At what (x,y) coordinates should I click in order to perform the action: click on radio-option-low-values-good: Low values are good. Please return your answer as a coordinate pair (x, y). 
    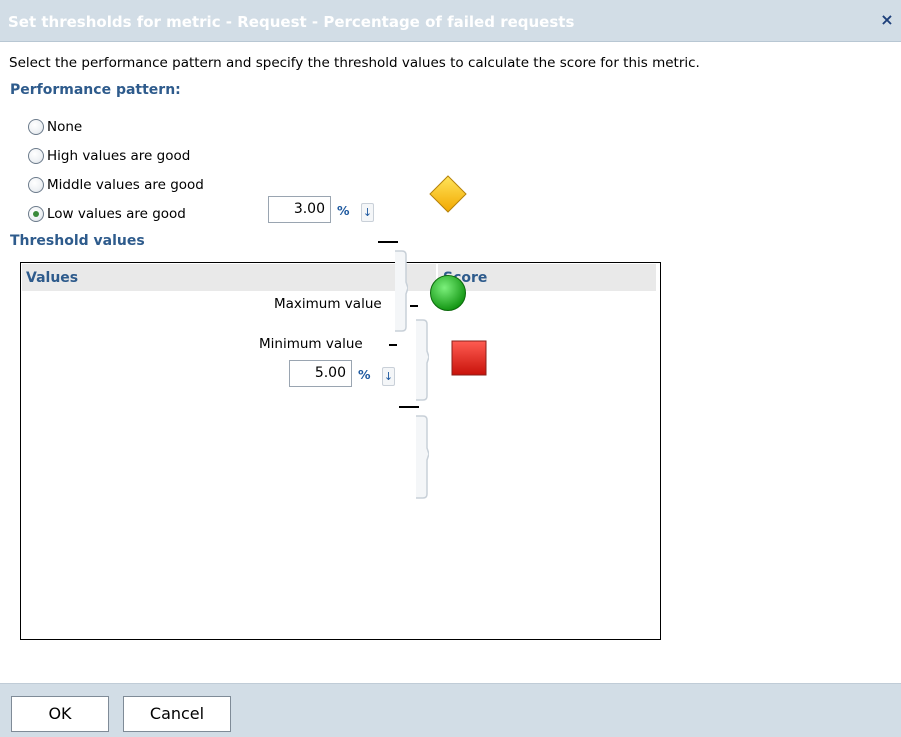
    Looking at the image, I should click on (107, 214).